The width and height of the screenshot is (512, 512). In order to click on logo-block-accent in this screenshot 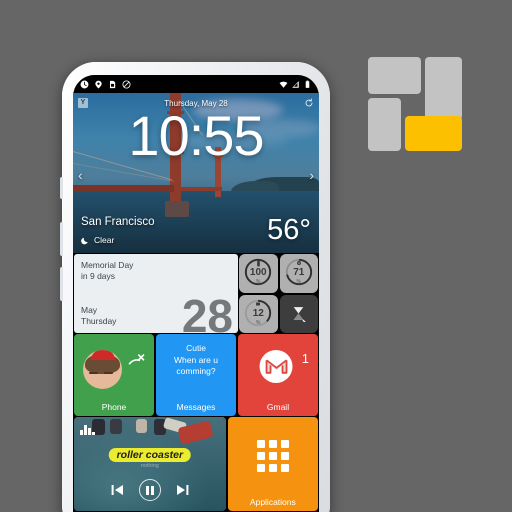, I will do `click(433, 133)`.